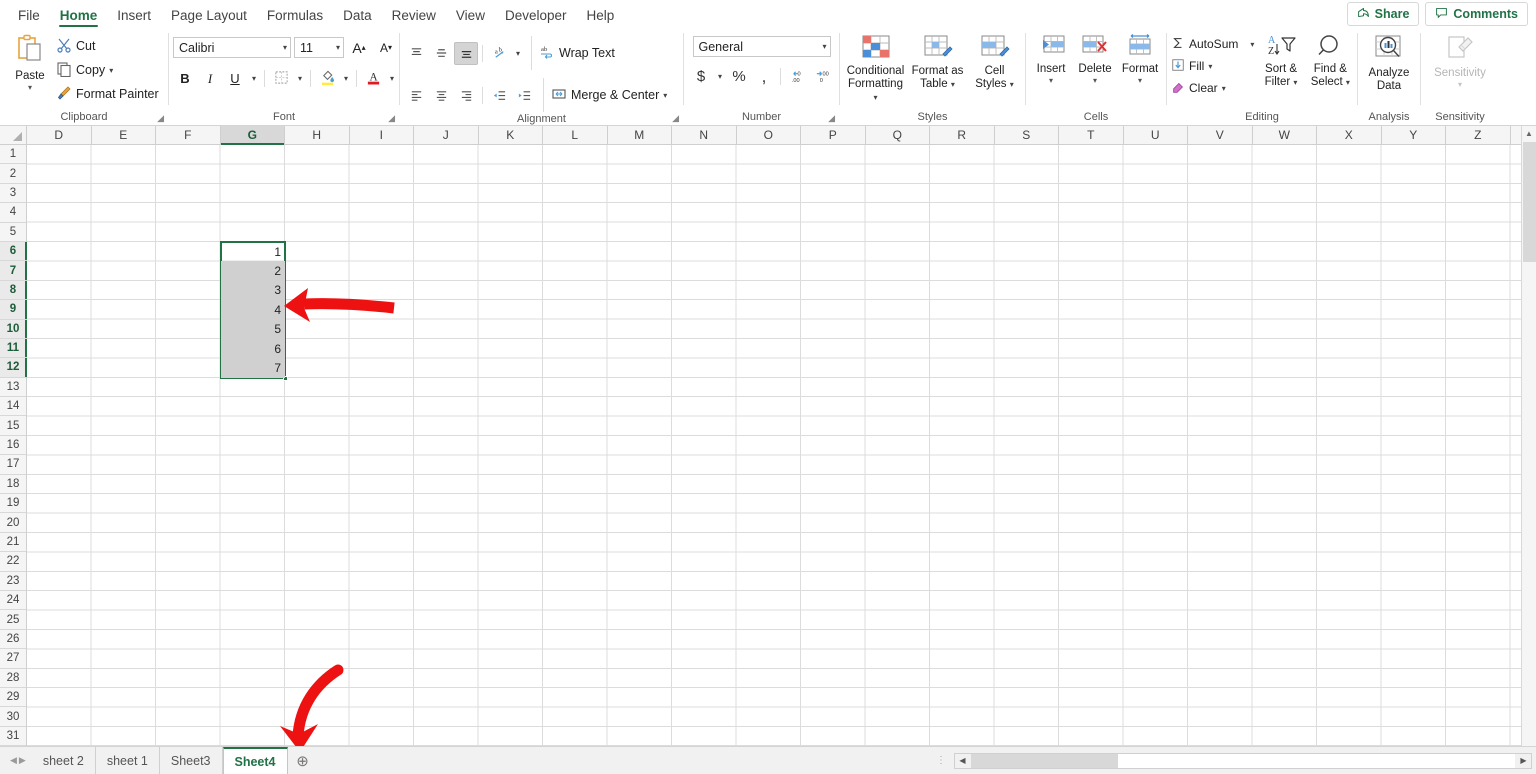  Describe the element at coordinates (1091, 135) in the screenshot. I see `column-header-t: T` at that location.